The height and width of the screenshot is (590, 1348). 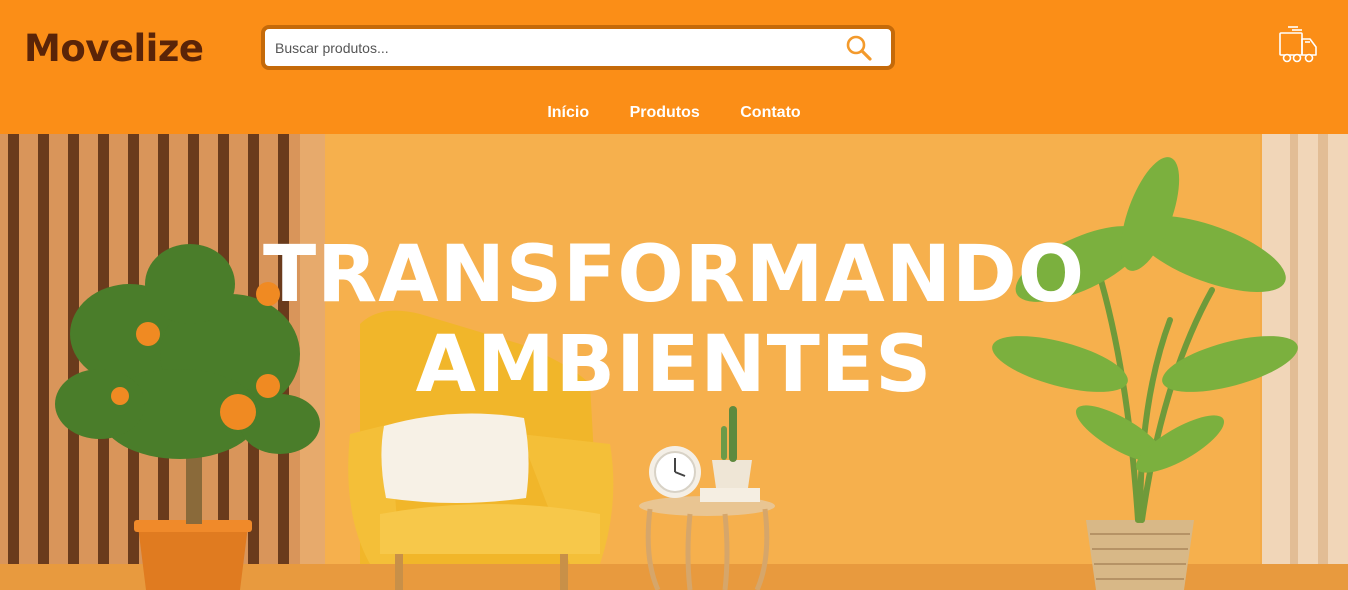 I want to click on nav-produtos: Produtos, so click(x=665, y=113).